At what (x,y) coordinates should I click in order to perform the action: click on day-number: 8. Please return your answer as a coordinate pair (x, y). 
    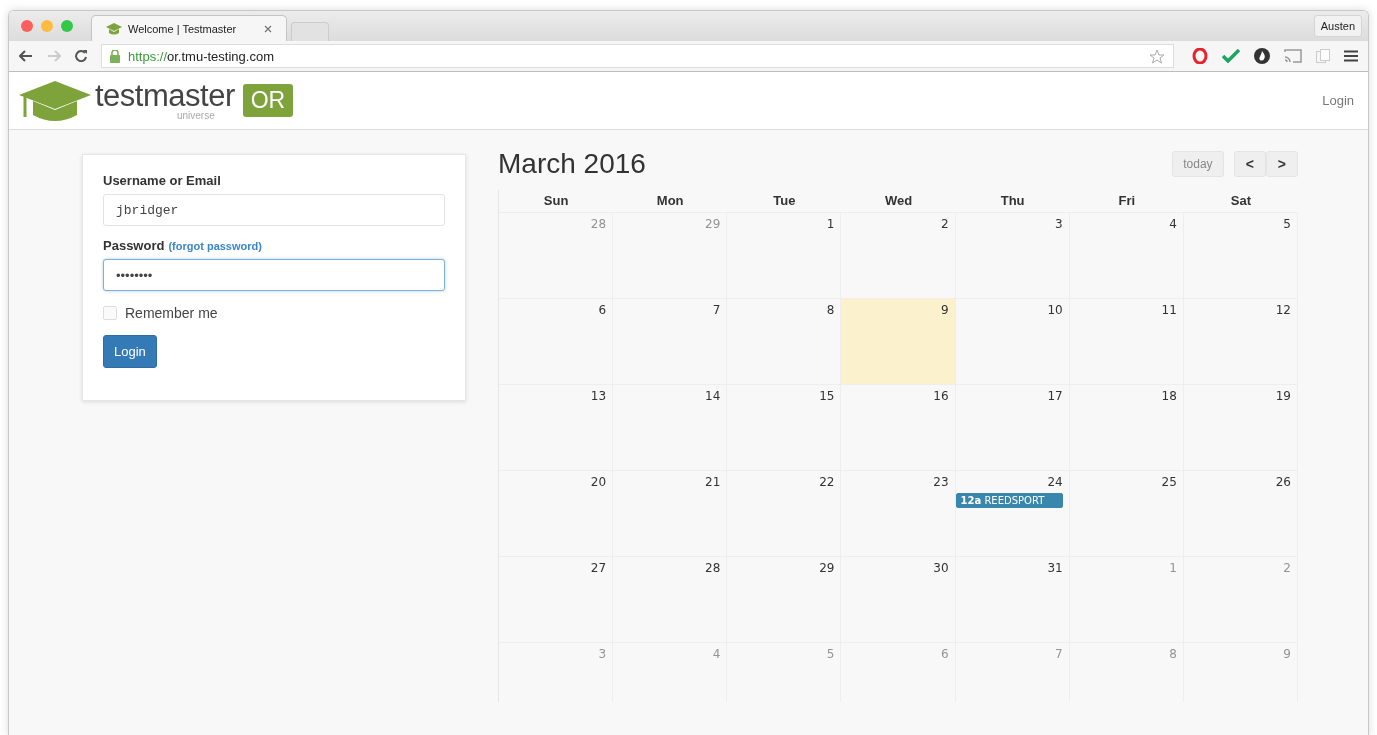
    Looking at the image, I should click on (830, 310).